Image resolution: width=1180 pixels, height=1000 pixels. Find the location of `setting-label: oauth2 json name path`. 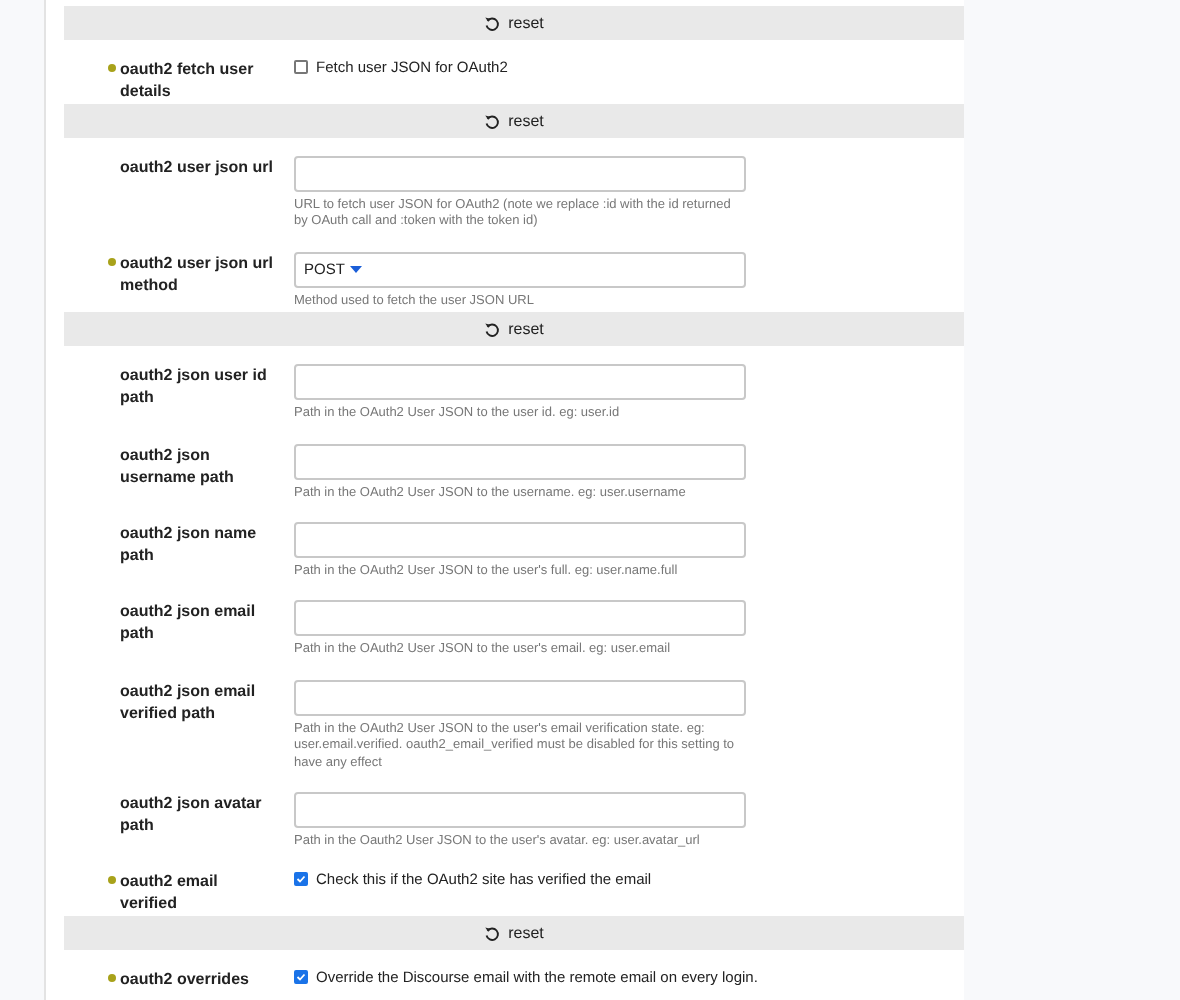

setting-label: oauth2 json name path is located at coordinates (189, 544).